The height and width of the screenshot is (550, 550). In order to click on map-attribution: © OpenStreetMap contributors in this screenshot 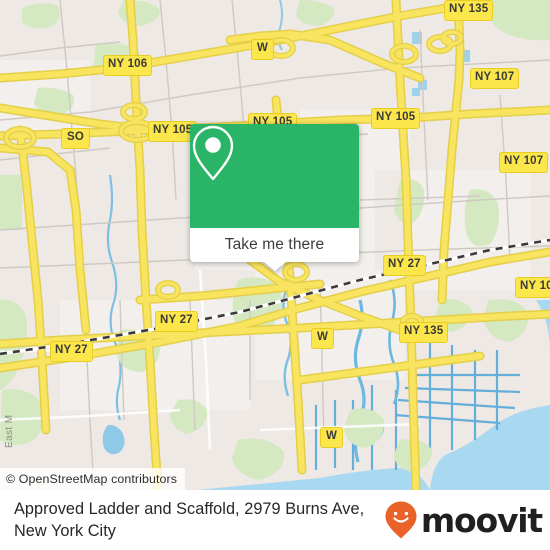, I will do `click(93, 479)`.